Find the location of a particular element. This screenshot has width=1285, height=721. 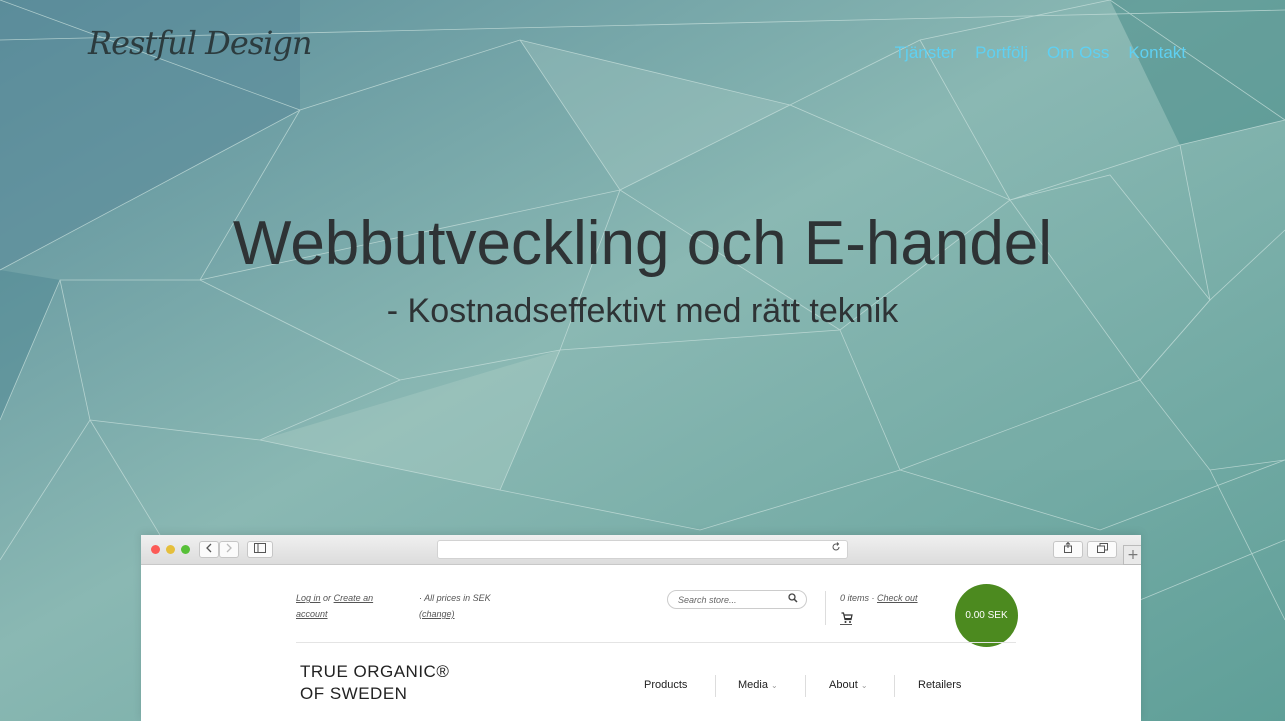

menu-label: About is located at coordinates (843, 685).